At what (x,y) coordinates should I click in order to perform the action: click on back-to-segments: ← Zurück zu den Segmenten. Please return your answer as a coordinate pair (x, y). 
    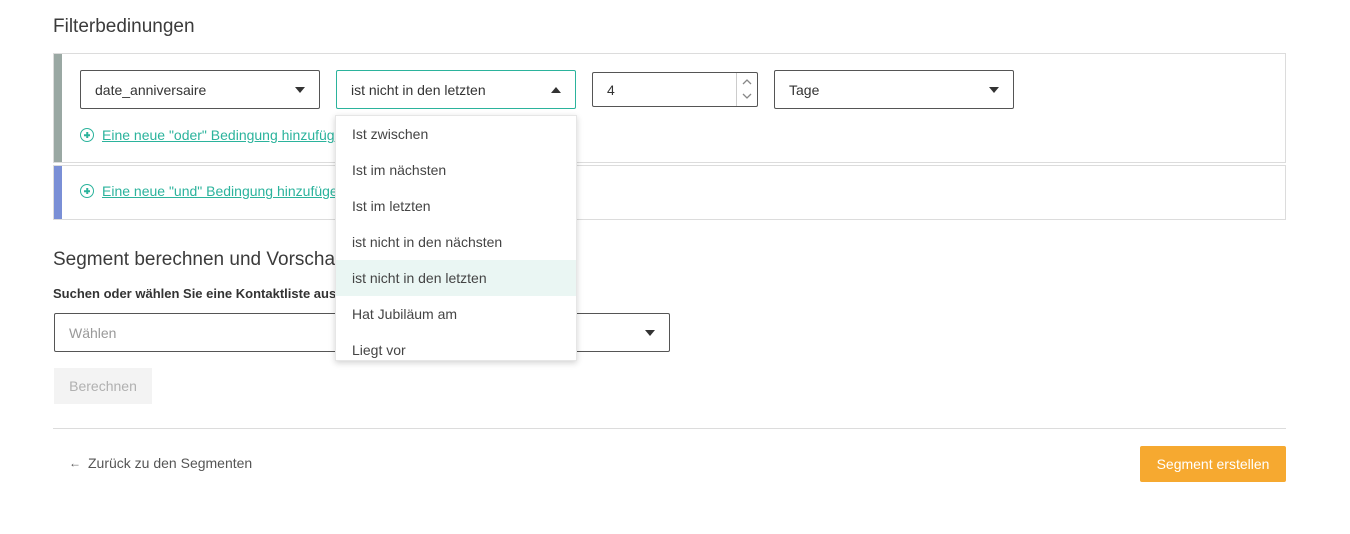
    Looking at the image, I should click on (160, 463).